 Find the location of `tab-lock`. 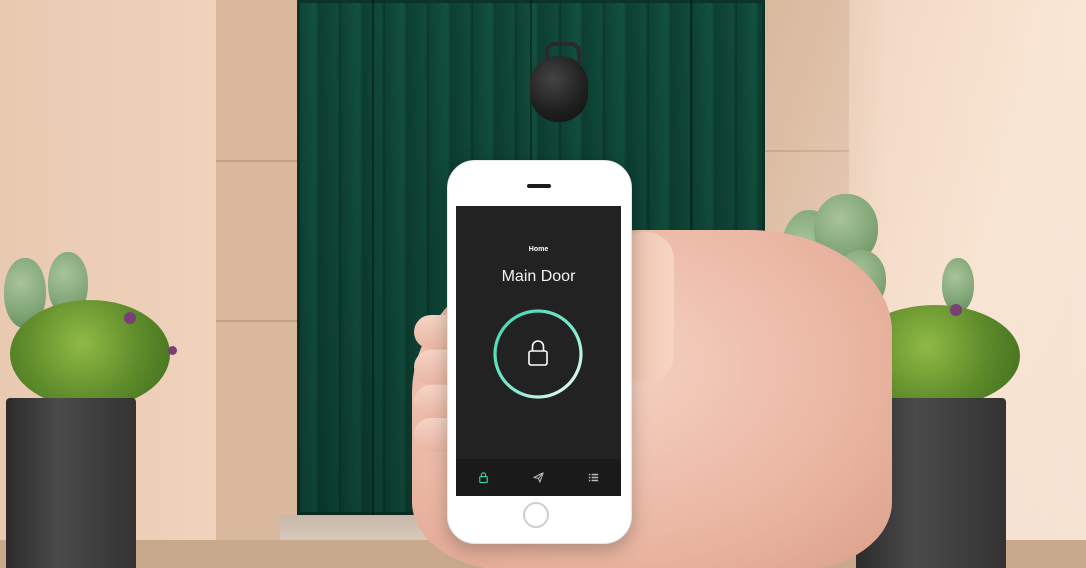

tab-lock is located at coordinates (483, 477).